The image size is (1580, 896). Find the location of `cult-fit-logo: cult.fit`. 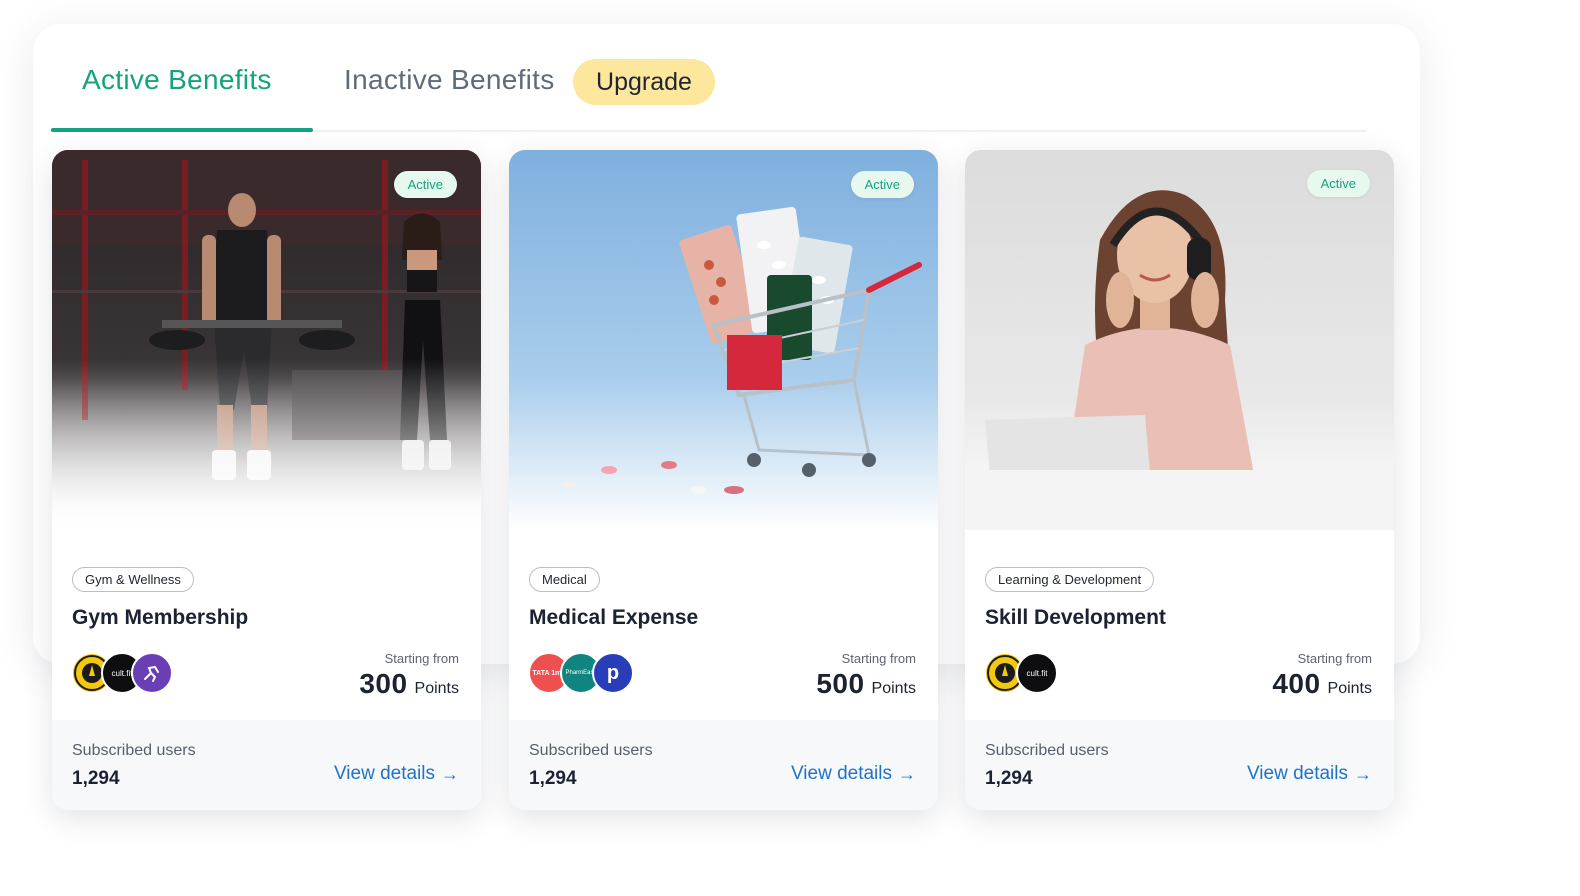

cult-fit-logo: cult.fit is located at coordinates (1037, 673).